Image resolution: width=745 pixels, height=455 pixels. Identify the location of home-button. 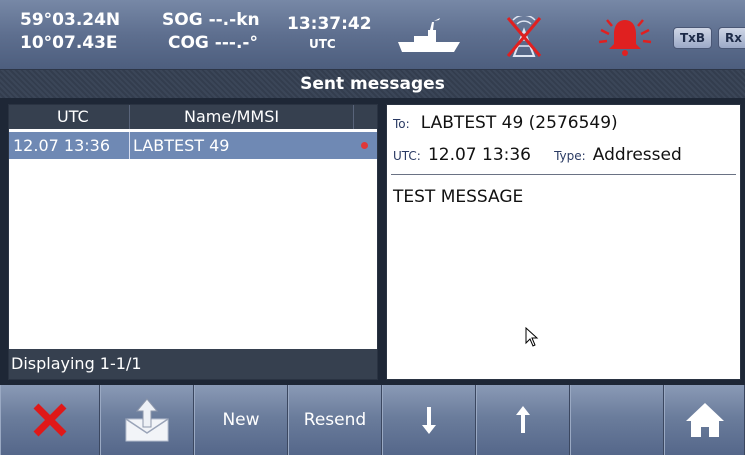
(704, 420).